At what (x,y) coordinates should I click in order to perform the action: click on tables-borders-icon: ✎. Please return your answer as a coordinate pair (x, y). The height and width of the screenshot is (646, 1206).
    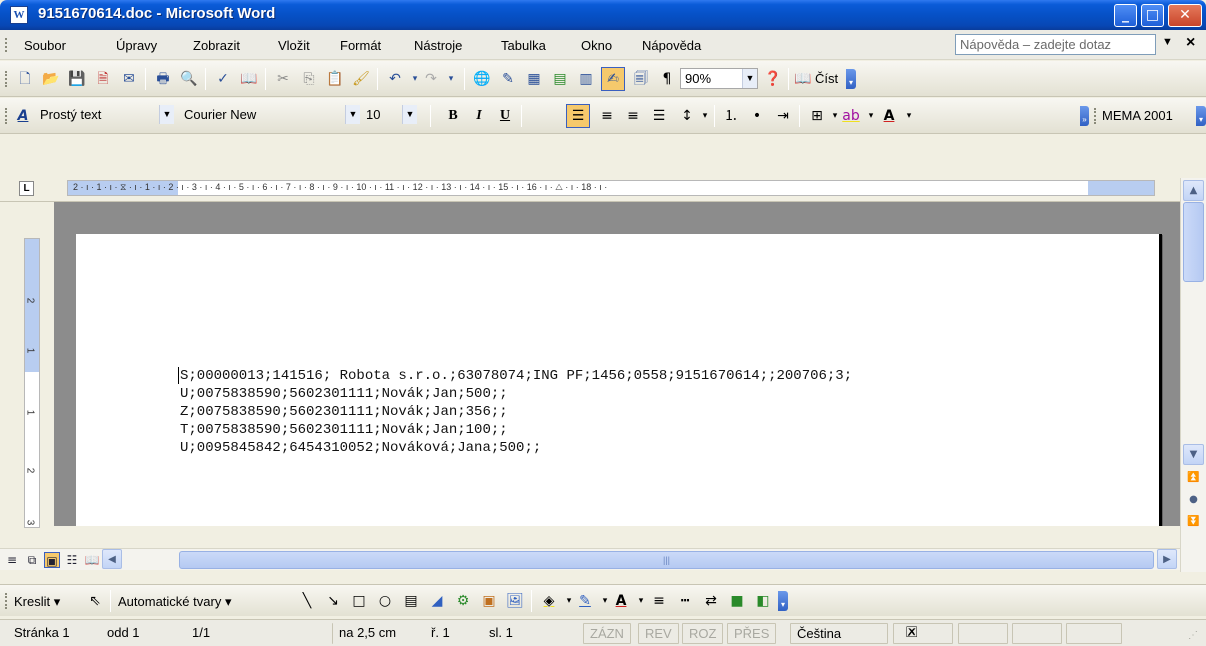
    Looking at the image, I should click on (508, 79).